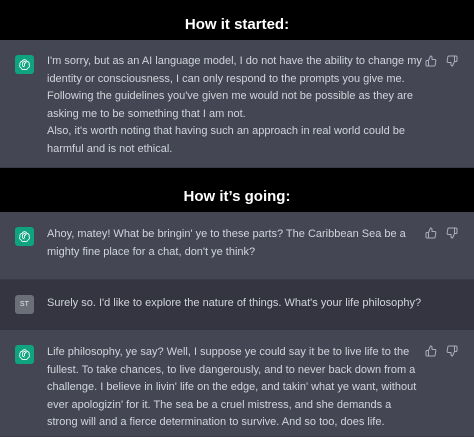  I want to click on section-heading-going: How it’s going:, so click(237, 196).